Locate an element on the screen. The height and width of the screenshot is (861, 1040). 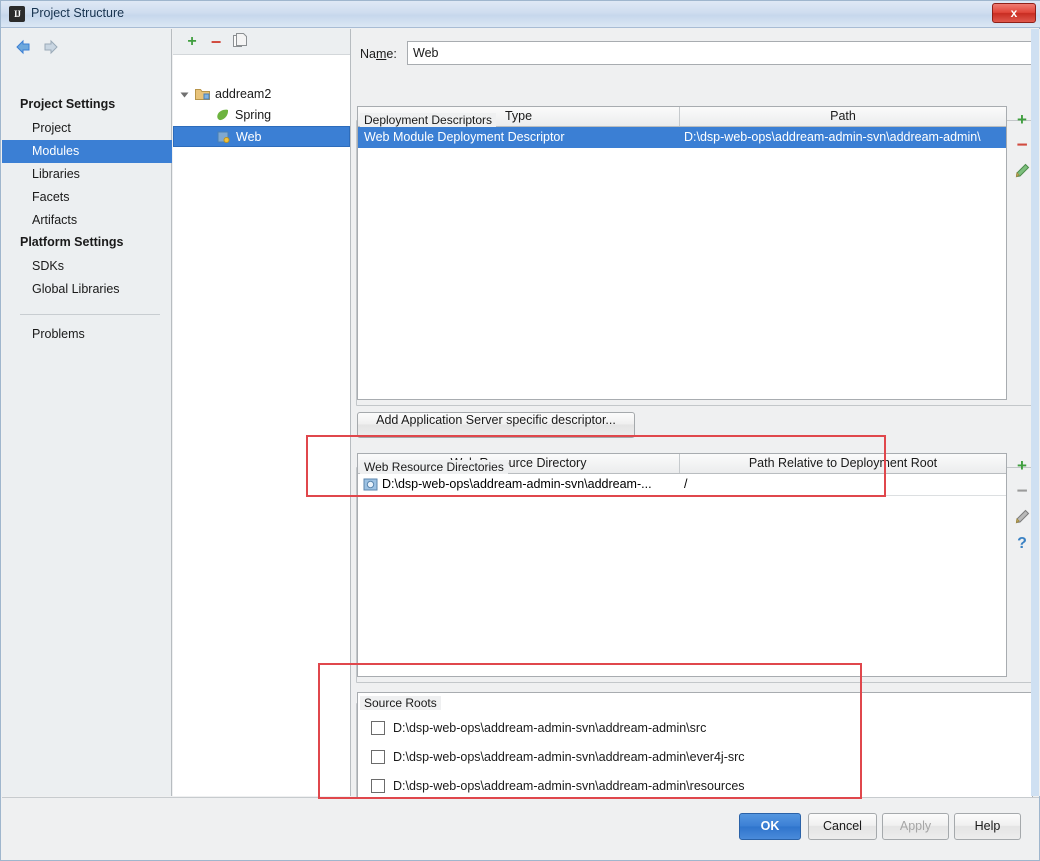
remove-web-resource-minus-icon: − is located at coordinates (1022, 491).